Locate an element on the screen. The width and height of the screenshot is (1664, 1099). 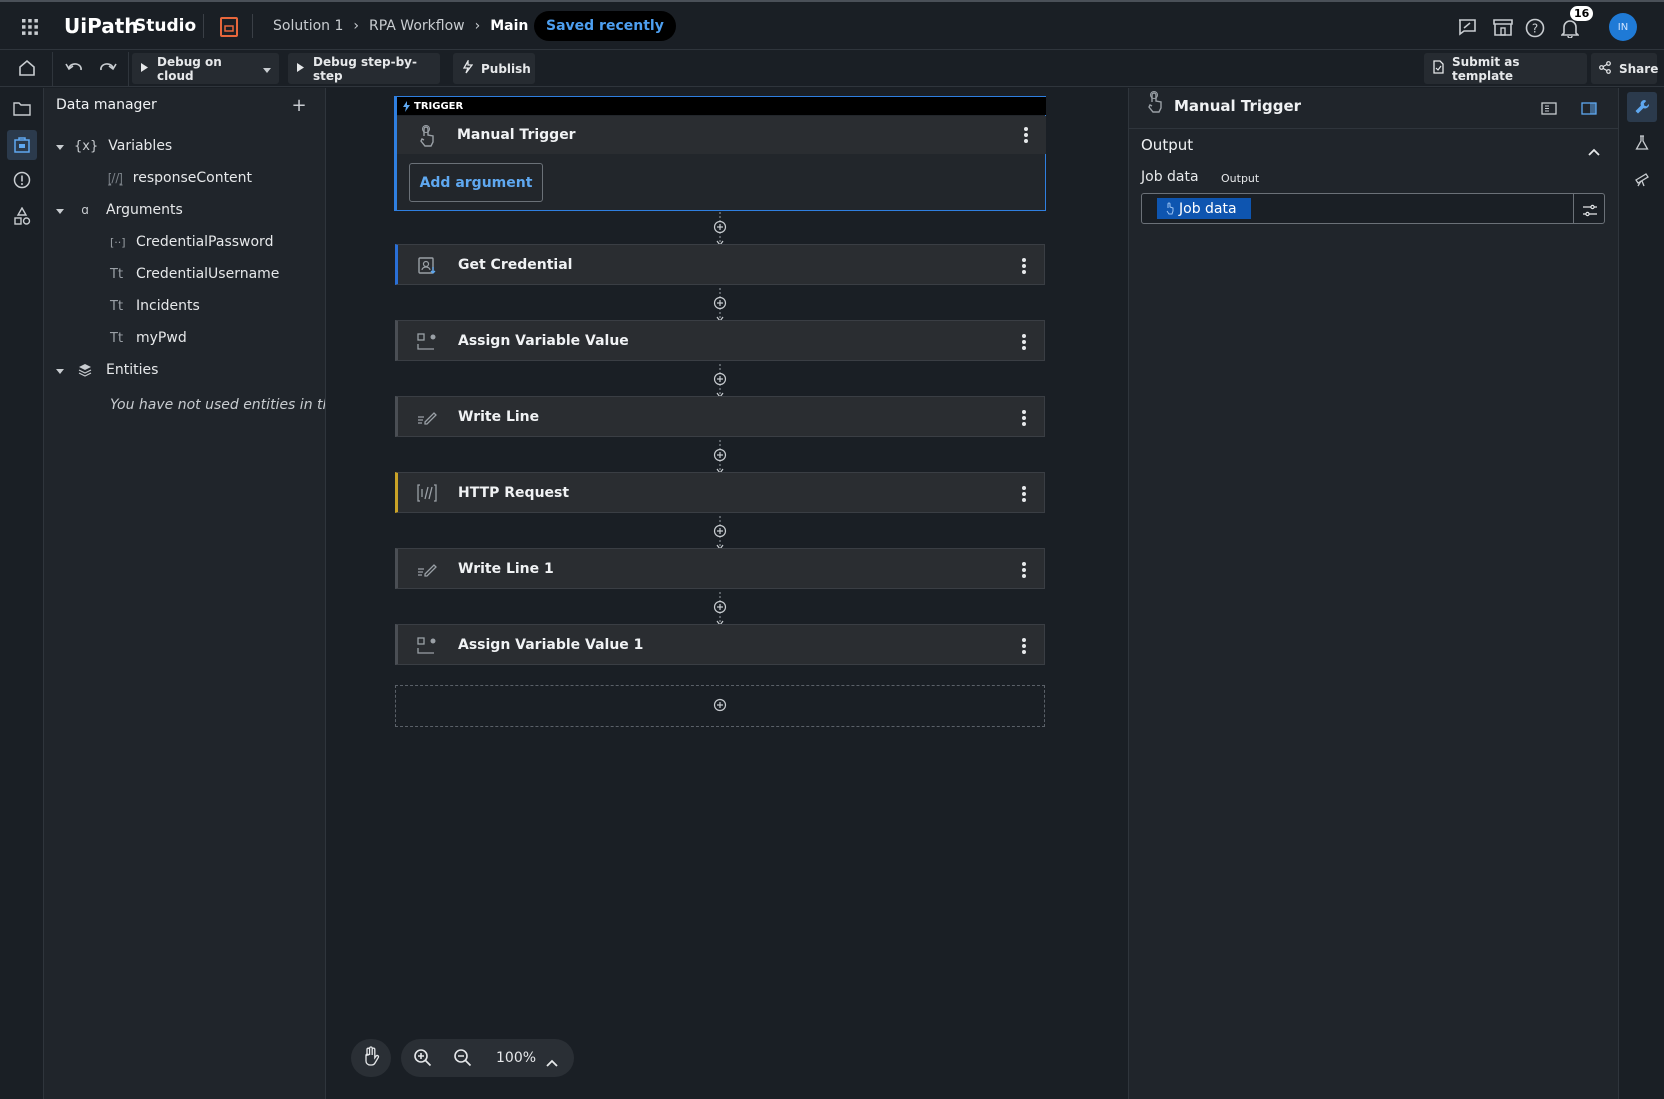
output-tag: Output is located at coordinates (1240, 178).